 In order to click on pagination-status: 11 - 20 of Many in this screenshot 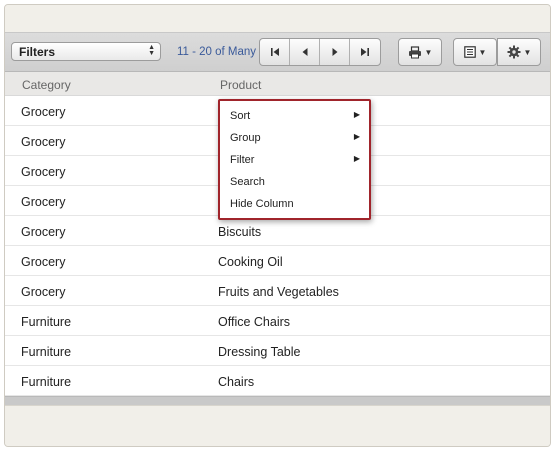, I will do `click(217, 52)`.